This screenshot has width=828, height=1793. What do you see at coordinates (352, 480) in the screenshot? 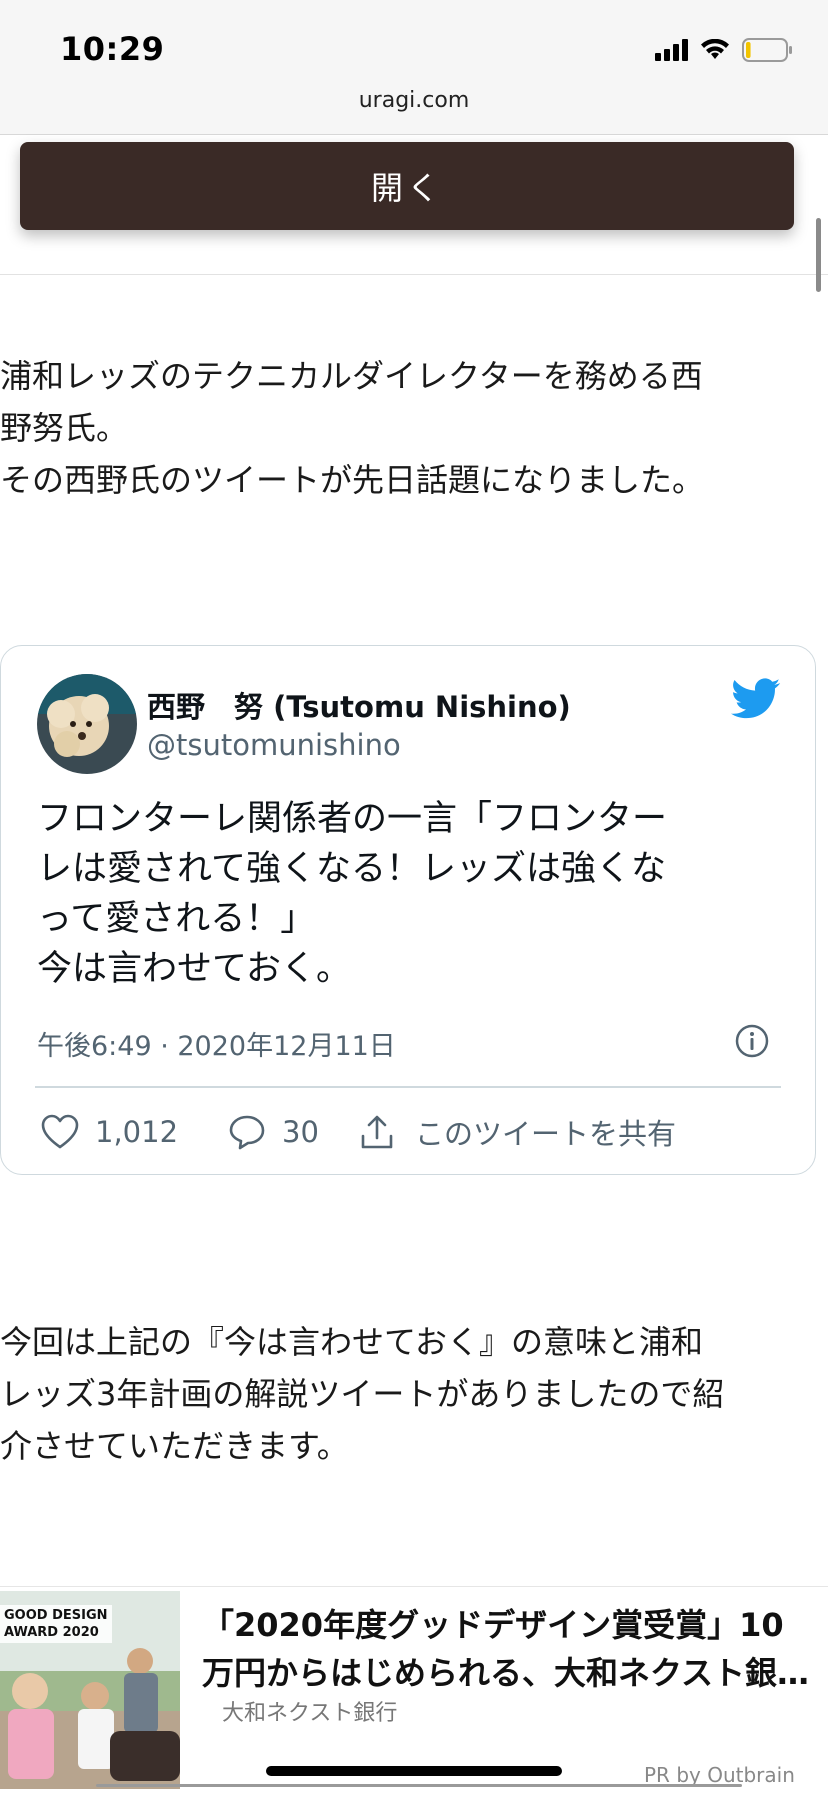
I see `intro-line: その西野氏のツイートが先日話題になりました。` at bounding box center [352, 480].